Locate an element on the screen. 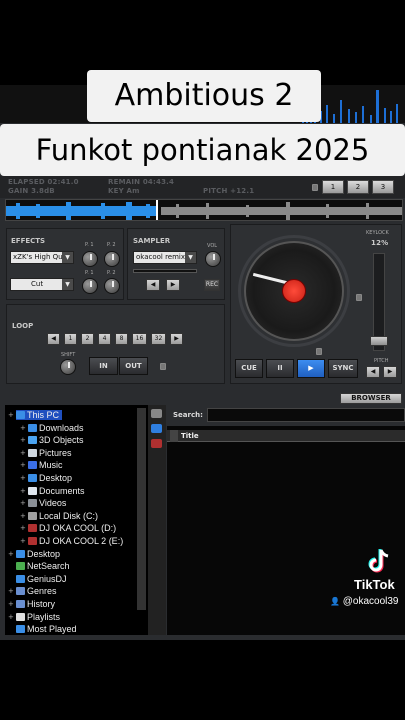 The height and width of the screenshot is (720, 405). tree-item-label: History is located at coordinates (41, 604).